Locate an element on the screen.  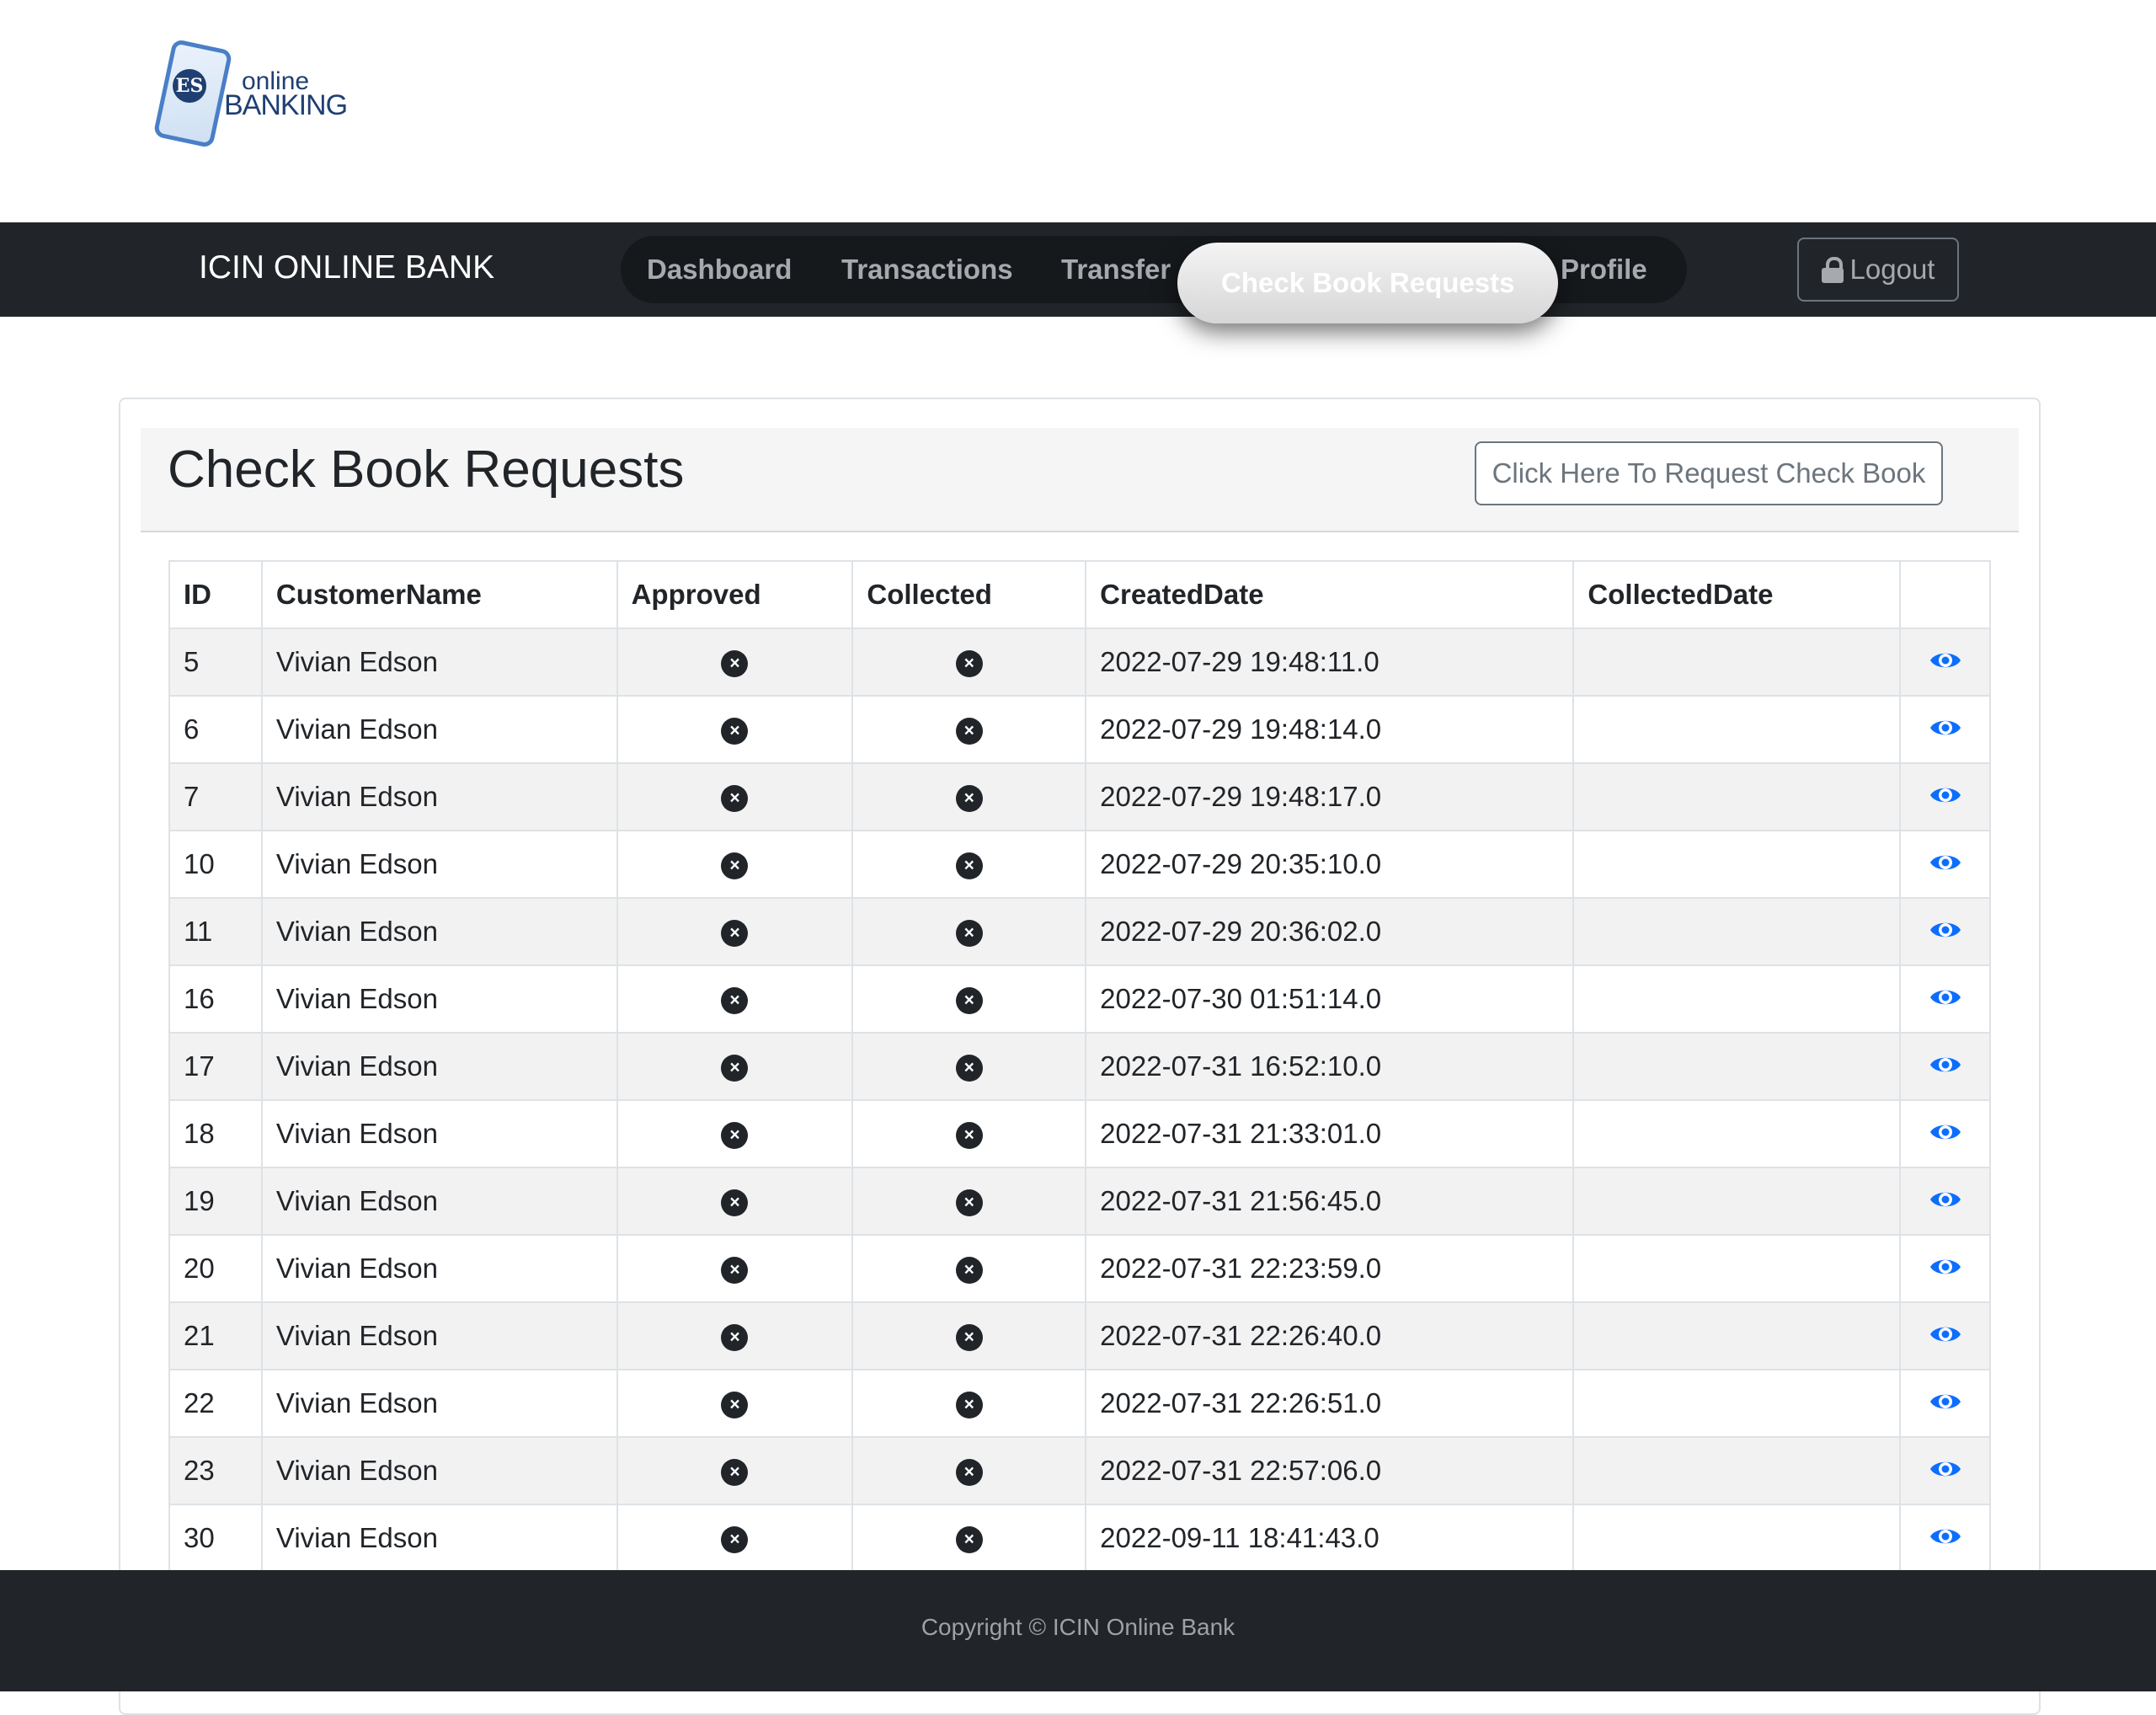
lock-icon is located at coordinates (1833, 270).